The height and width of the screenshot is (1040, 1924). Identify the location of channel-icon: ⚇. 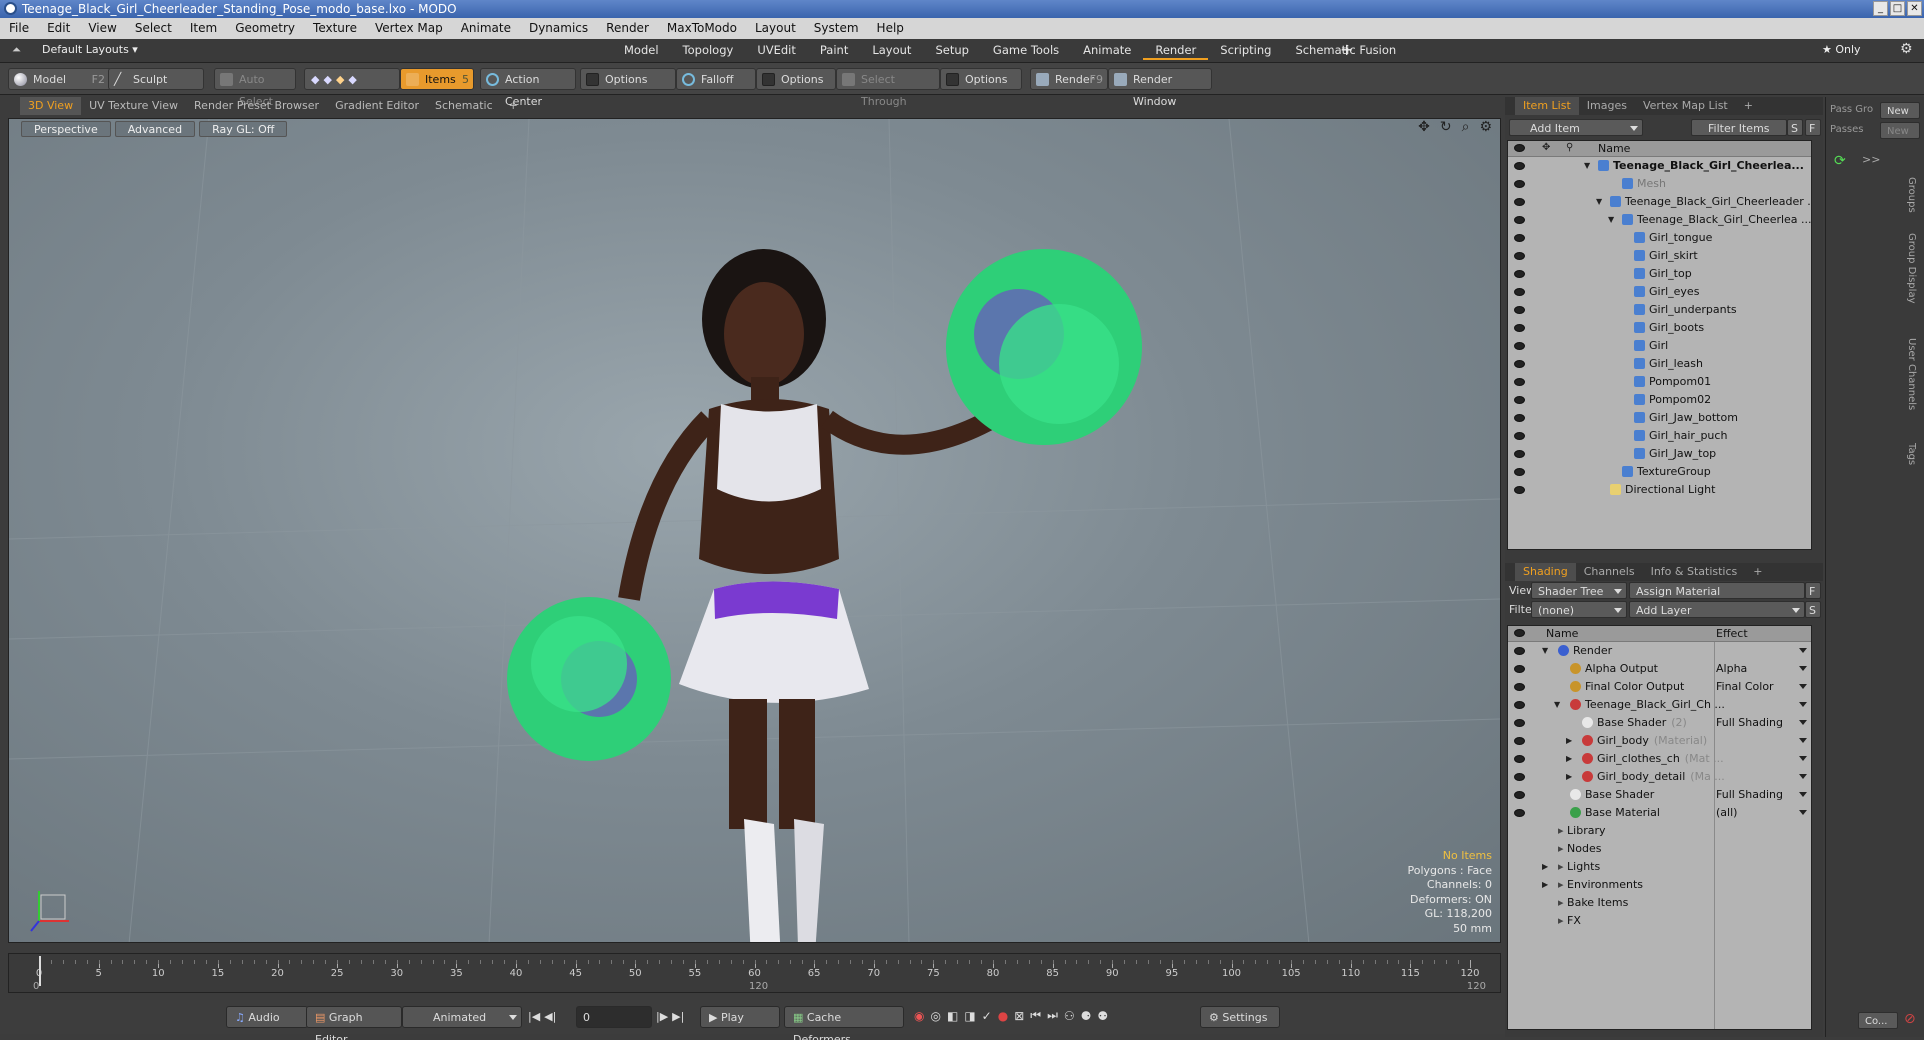
(1069, 1016).